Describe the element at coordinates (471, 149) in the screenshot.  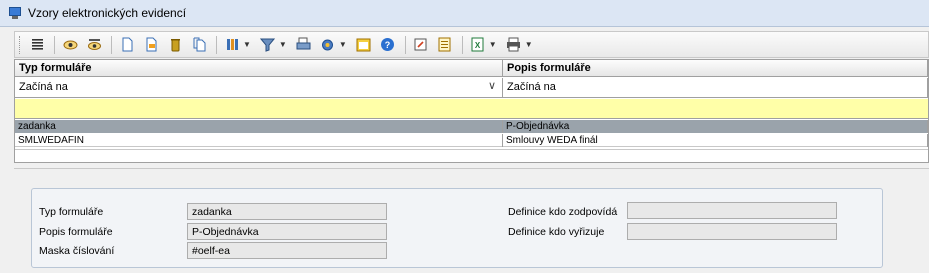
I see `grid-divider` at that location.